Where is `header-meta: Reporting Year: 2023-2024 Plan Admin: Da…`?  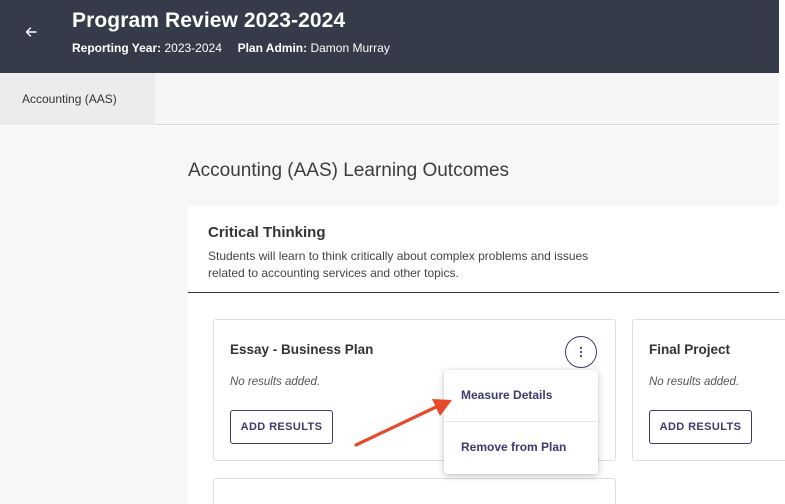
header-meta: Reporting Year: 2023-2024 Plan Admin: Da… is located at coordinates (231, 48).